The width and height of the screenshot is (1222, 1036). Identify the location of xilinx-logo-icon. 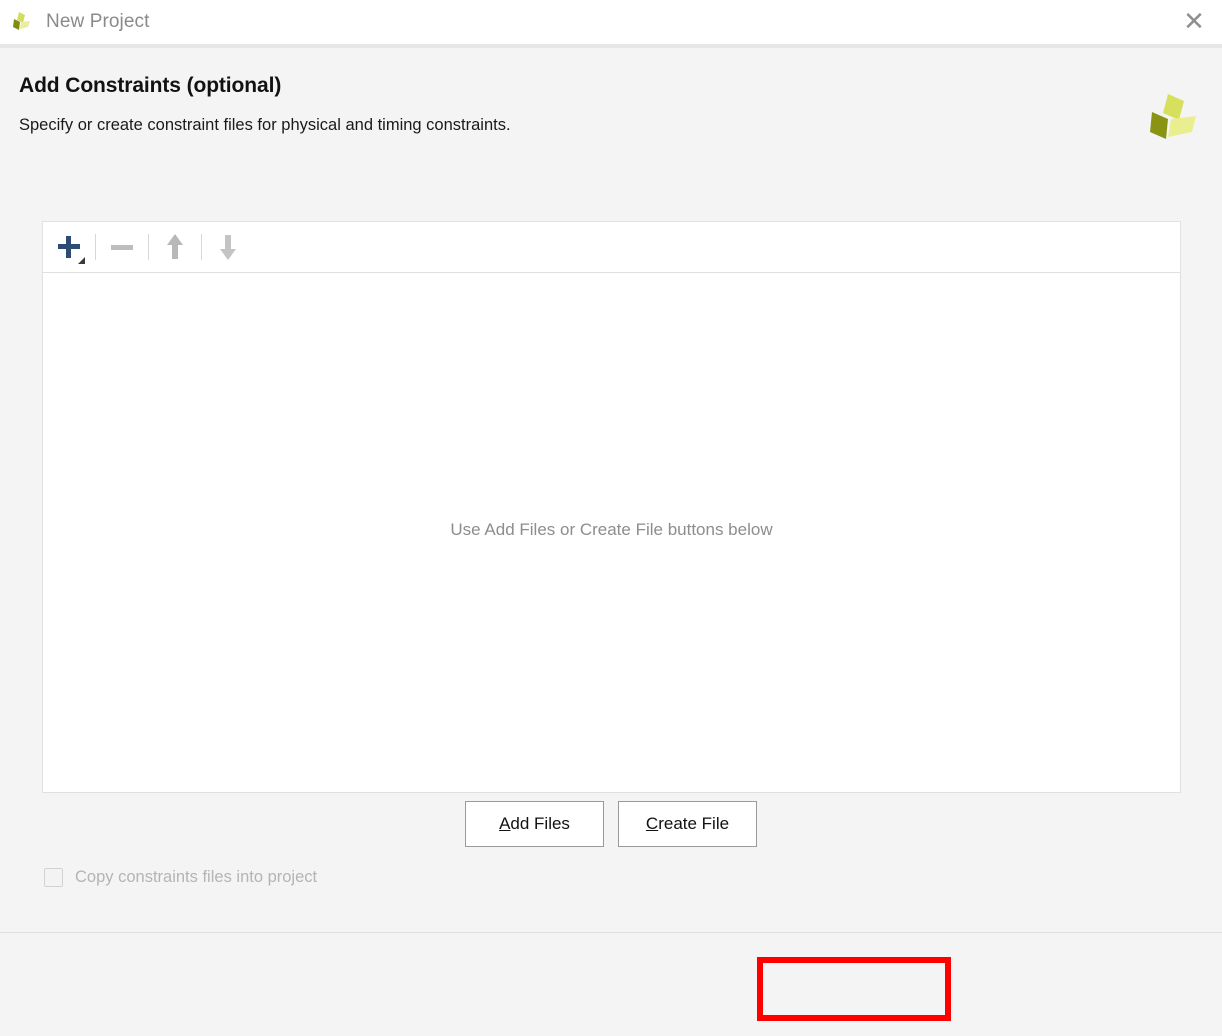
(1172, 118).